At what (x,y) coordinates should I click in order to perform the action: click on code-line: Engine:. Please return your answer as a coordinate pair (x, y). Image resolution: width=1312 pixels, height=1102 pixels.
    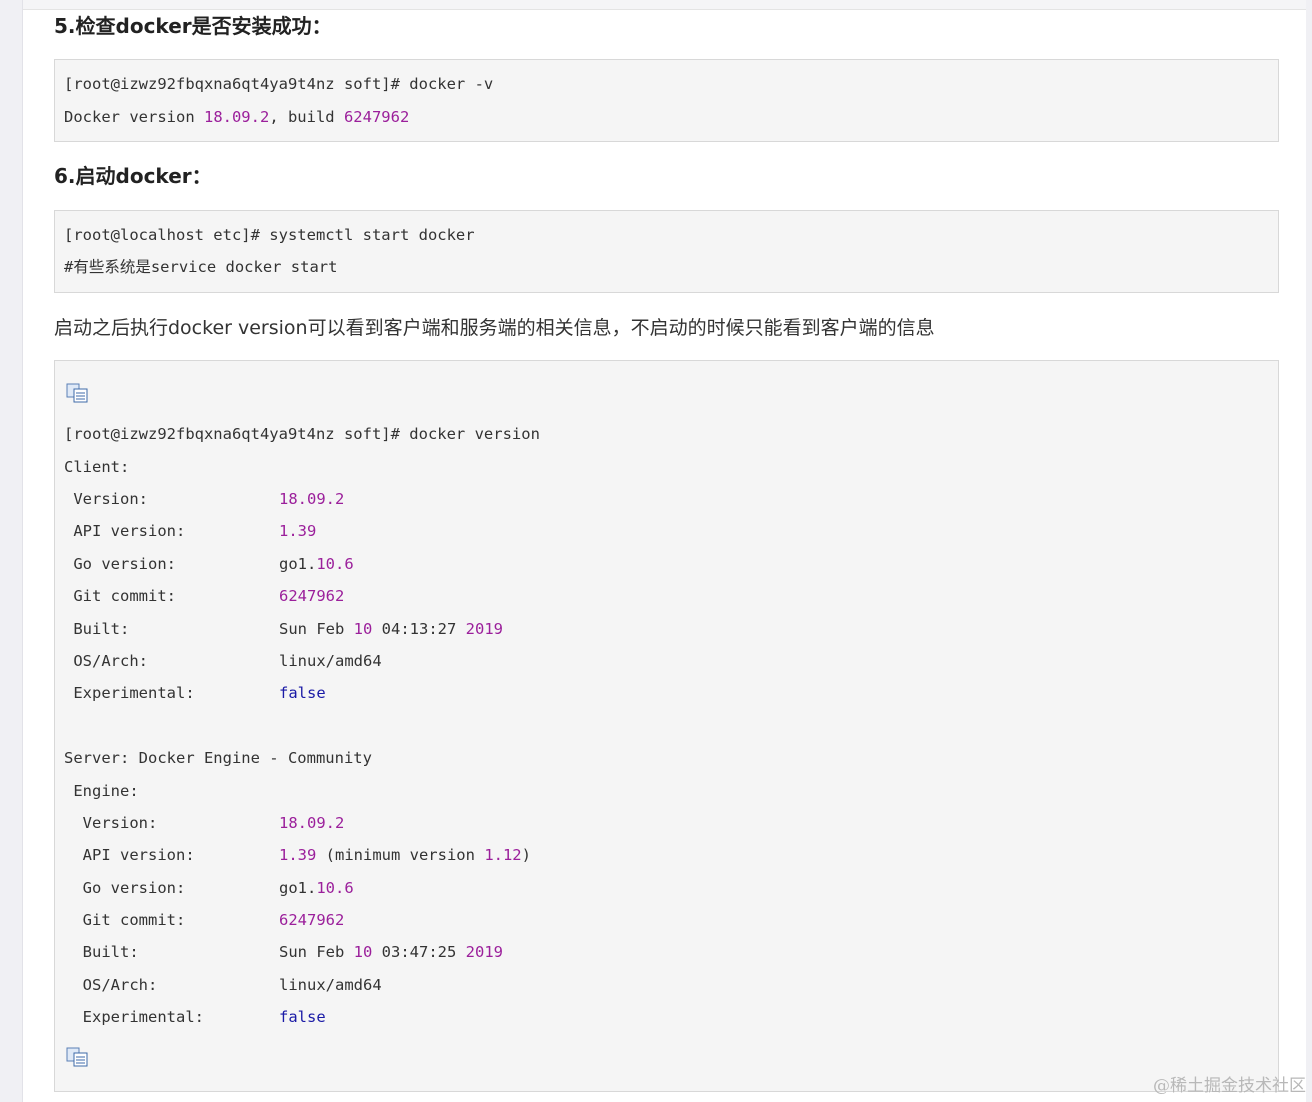
    Looking at the image, I should click on (101, 791).